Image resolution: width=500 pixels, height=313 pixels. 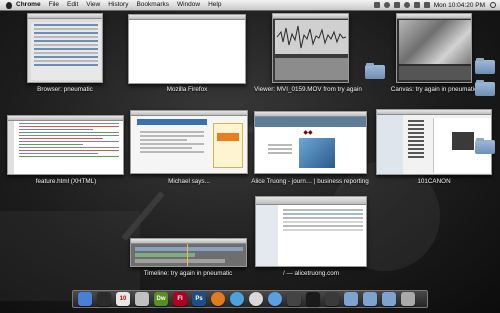 I want to click on time-machine-icon, so click(x=386, y=5).